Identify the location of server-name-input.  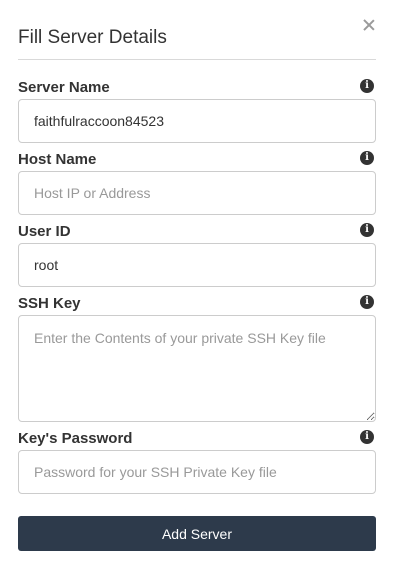
(197, 121).